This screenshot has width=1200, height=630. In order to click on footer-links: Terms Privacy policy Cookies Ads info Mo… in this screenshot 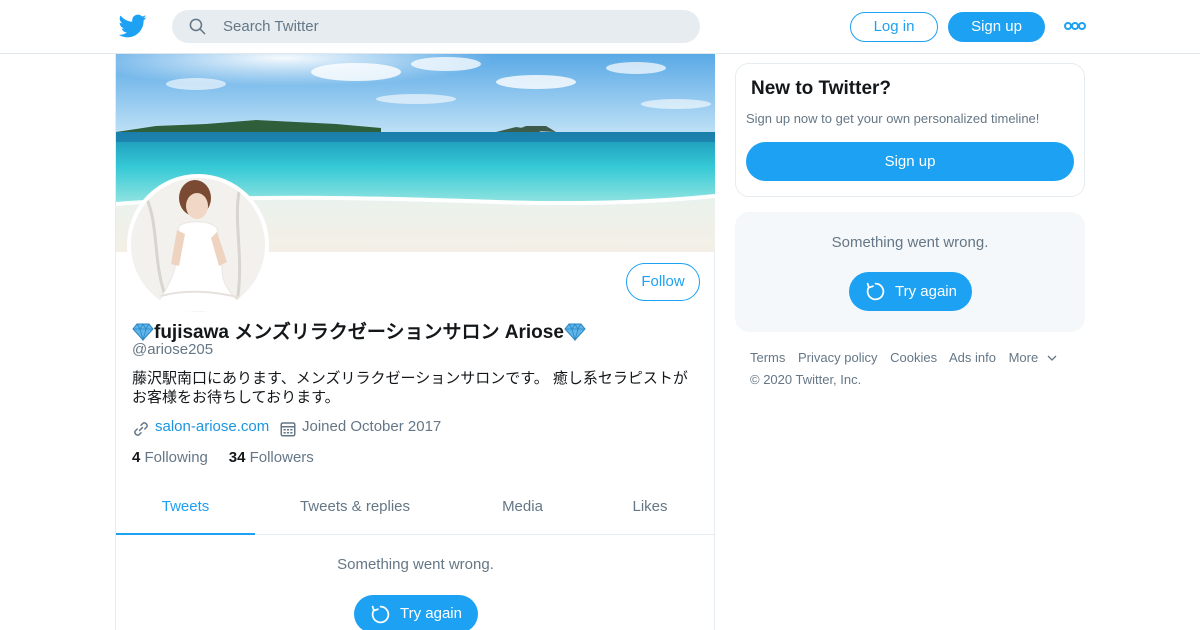, I will do `click(920, 357)`.